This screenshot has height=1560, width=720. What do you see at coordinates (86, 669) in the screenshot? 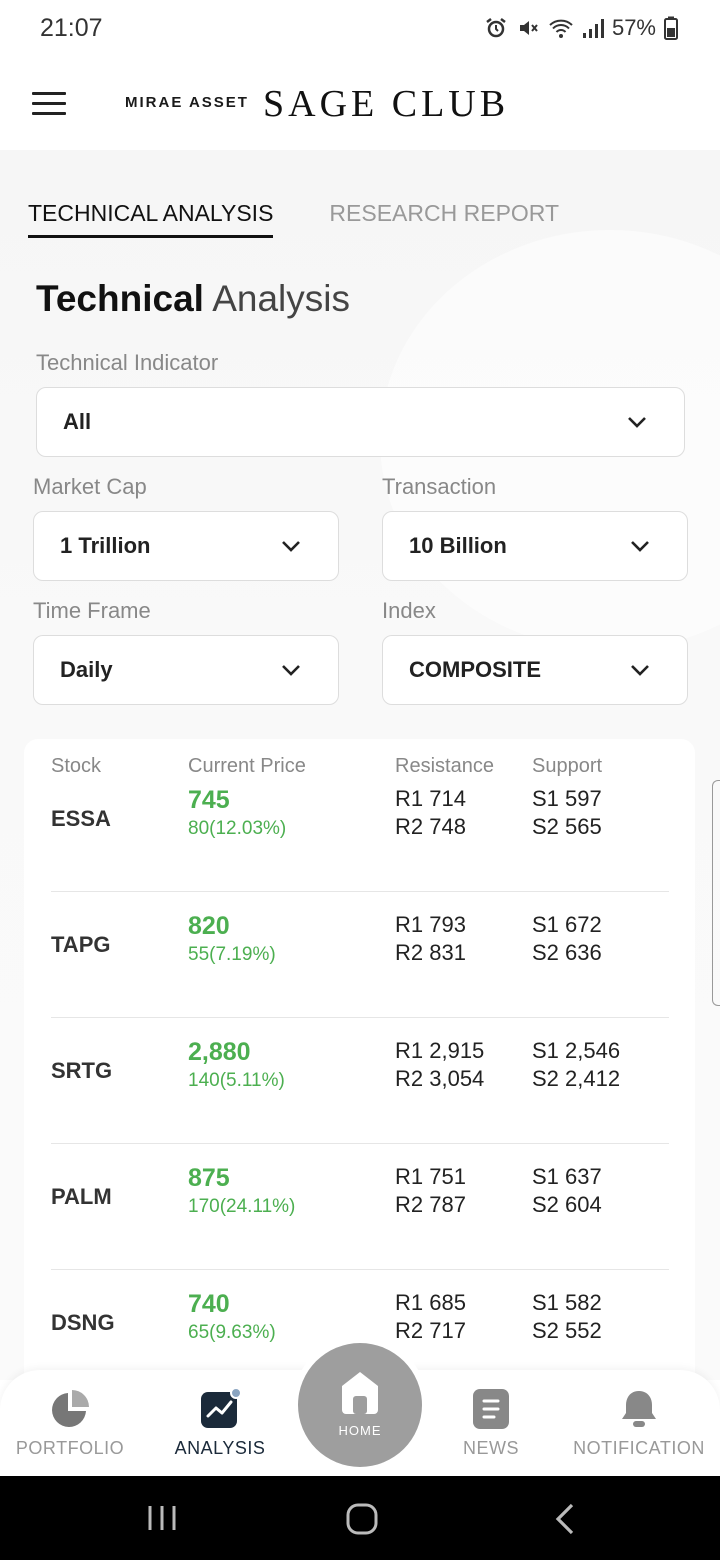
I see `time-frame-value: Daily` at bounding box center [86, 669].